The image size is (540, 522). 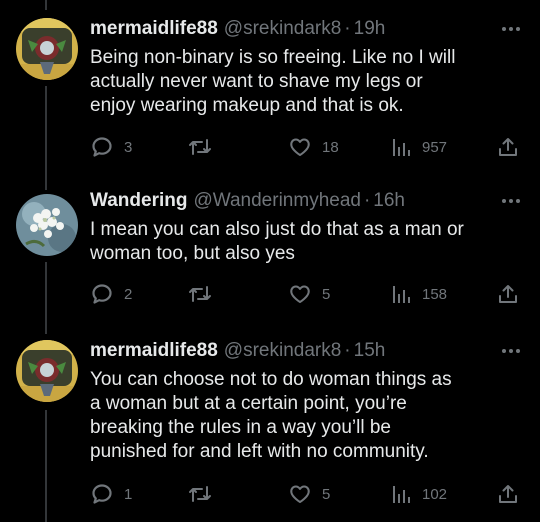 I want to click on reply-count: 2, so click(x=128, y=294).